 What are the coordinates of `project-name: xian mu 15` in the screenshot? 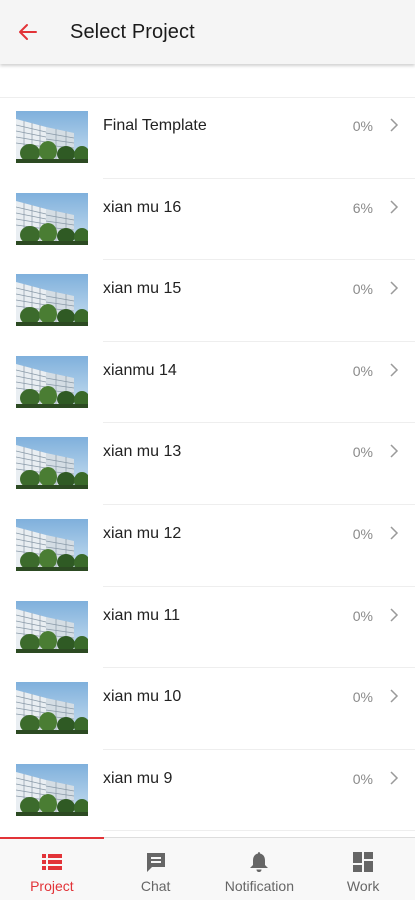 It's located at (142, 289).